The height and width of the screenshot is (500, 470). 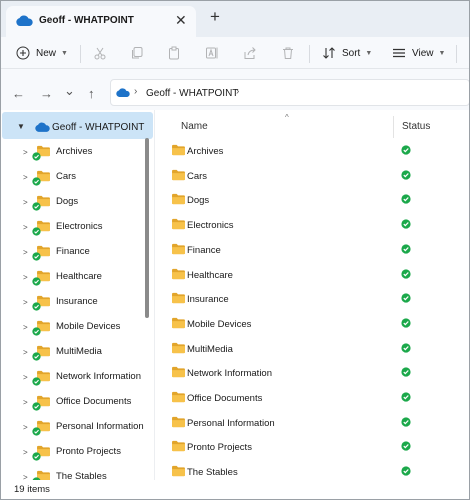 What do you see at coordinates (137, 53) in the screenshot?
I see `copy-button` at bounding box center [137, 53].